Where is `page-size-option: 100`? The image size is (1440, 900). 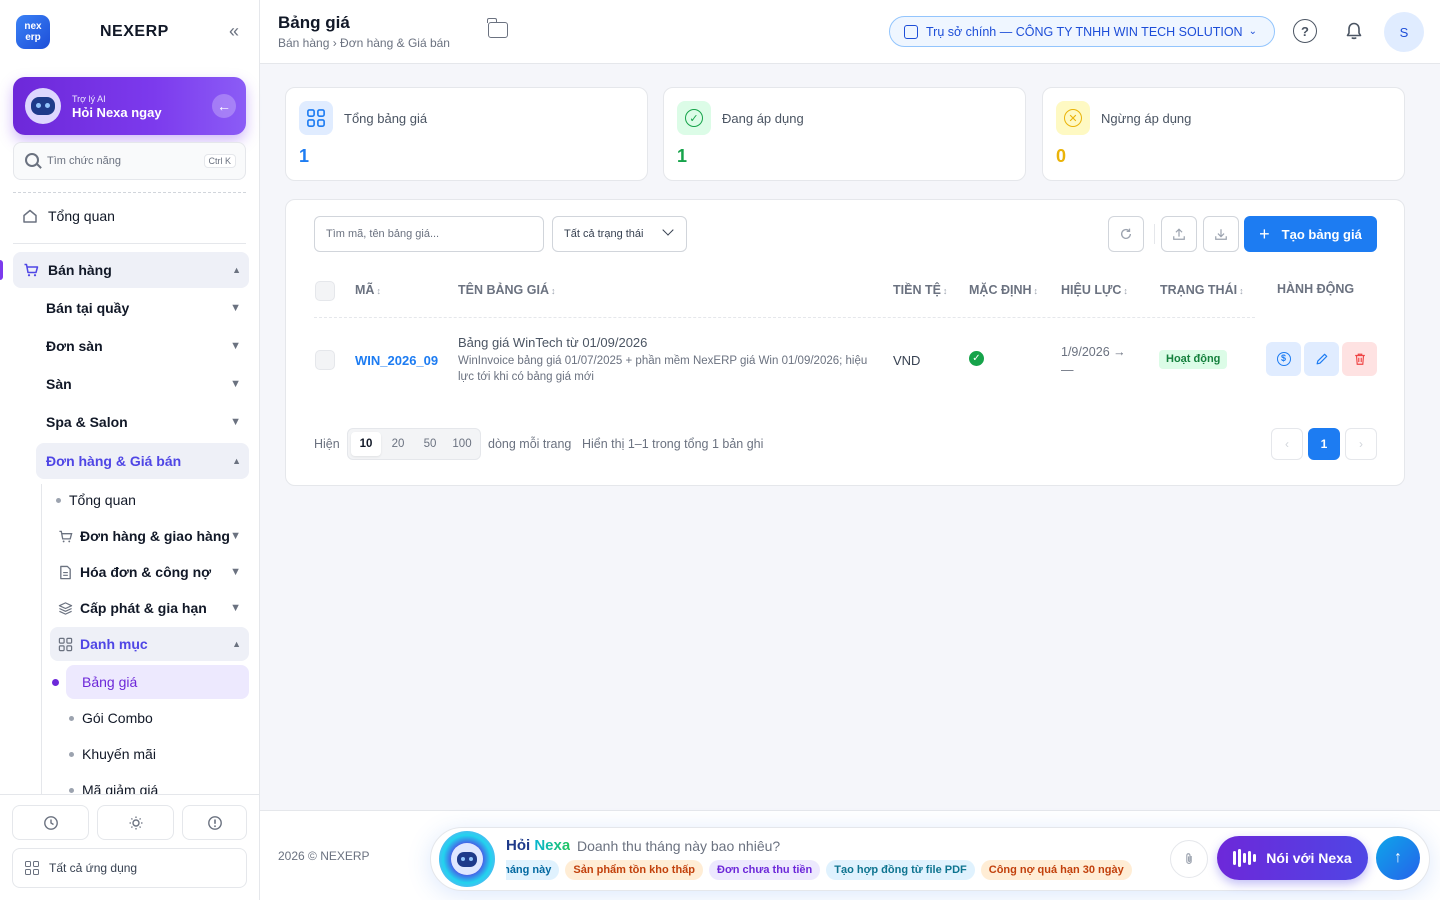 page-size-option: 100 is located at coordinates (462, 444).